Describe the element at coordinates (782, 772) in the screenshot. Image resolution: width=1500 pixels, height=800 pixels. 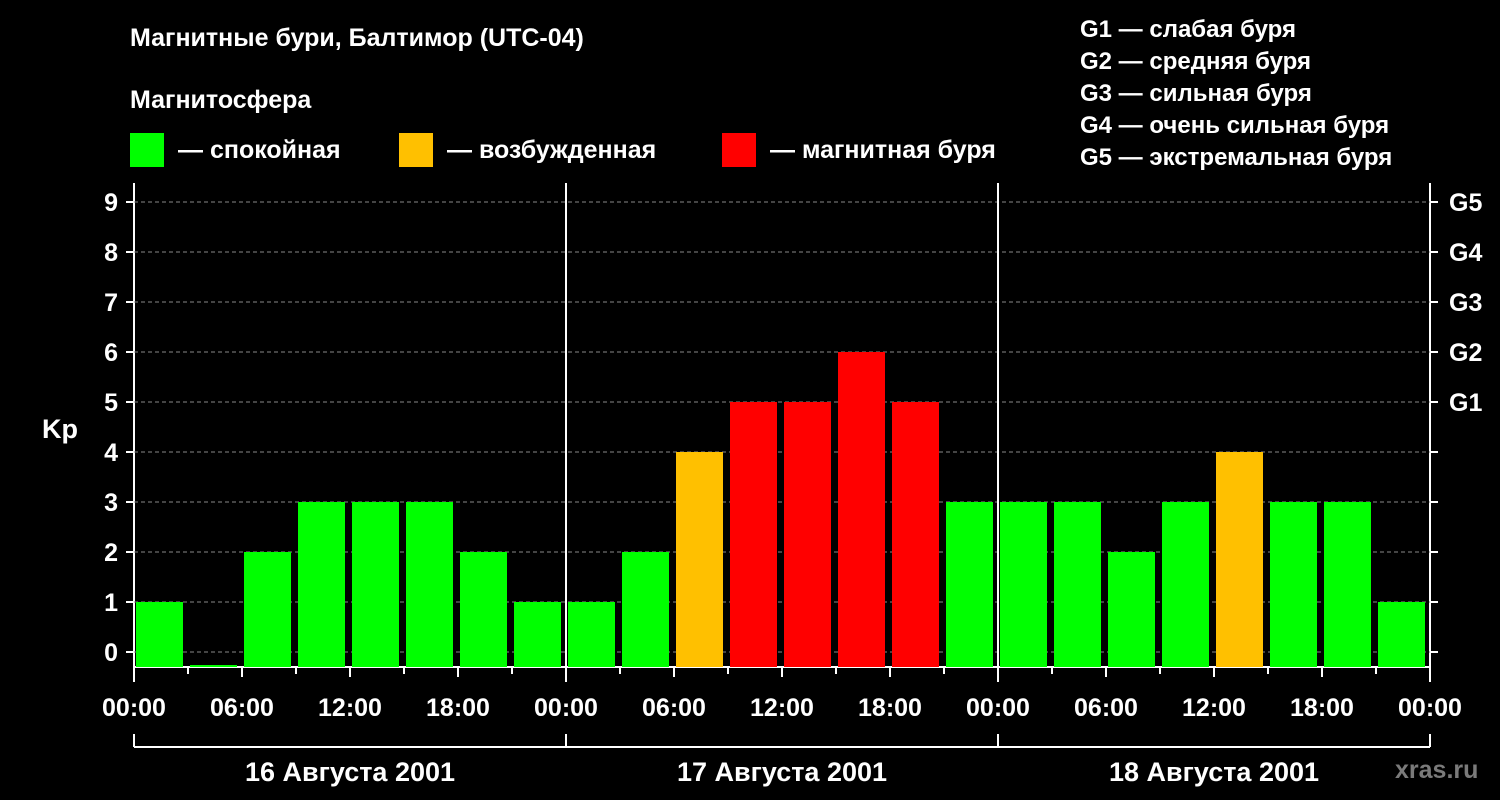
I see `day-label: 17 Августа 2001` at that location.